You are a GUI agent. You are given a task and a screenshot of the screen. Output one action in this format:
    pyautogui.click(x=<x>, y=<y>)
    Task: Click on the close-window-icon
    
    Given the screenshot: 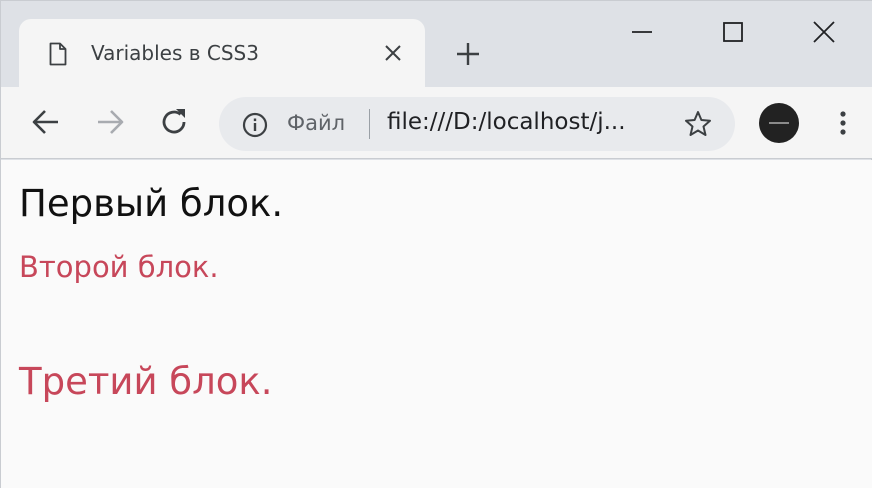 What is the action you would take?
    pyautogui.click(x=824, y=32)
    